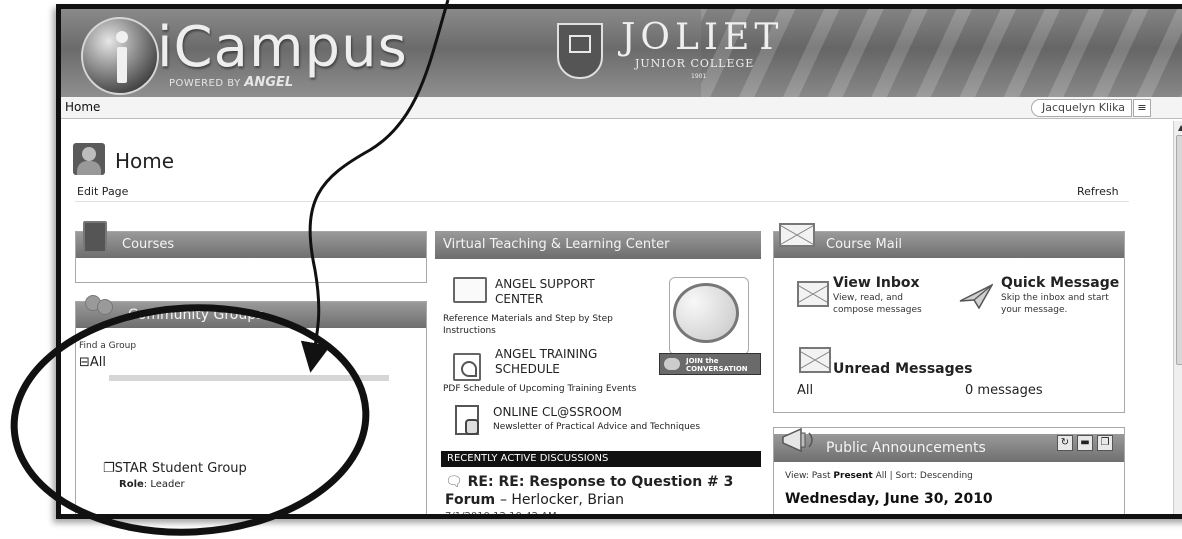 This screenshot has width=1182, height=539. I want to click on quick-message-link: Quick Message, so click(1060, 283).